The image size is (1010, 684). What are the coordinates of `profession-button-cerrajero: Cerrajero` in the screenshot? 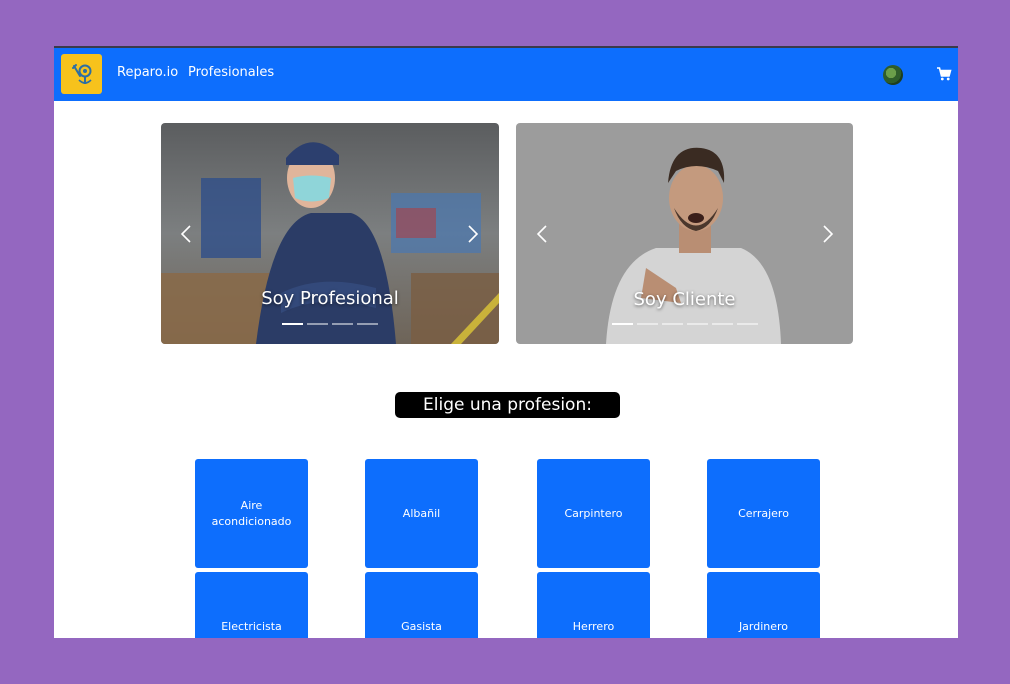 It's located at (763, 513).